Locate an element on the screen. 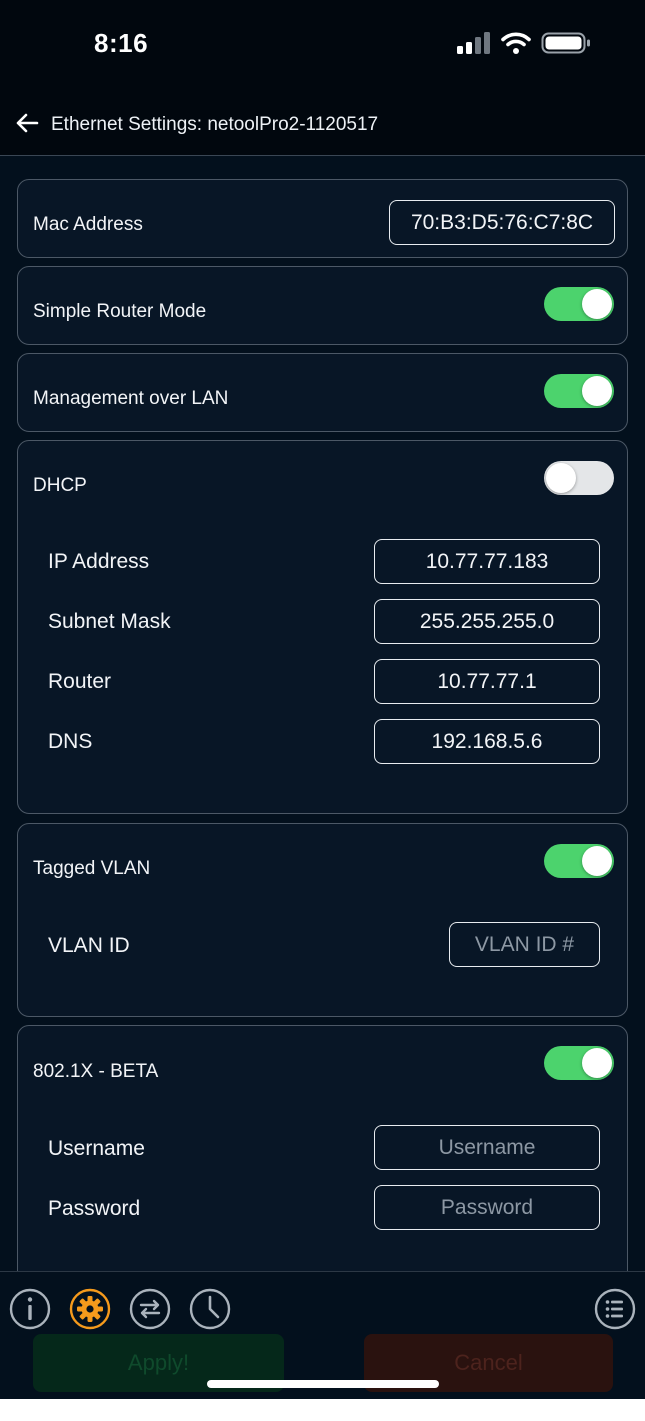  tagged-vlan-label: Tagged VLAN is located at coordinates (92, 868).